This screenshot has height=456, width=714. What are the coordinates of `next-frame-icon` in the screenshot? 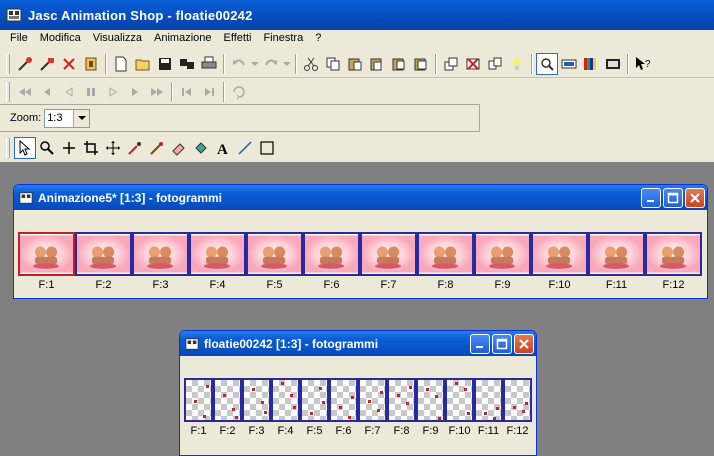 It's located at (135, 92).